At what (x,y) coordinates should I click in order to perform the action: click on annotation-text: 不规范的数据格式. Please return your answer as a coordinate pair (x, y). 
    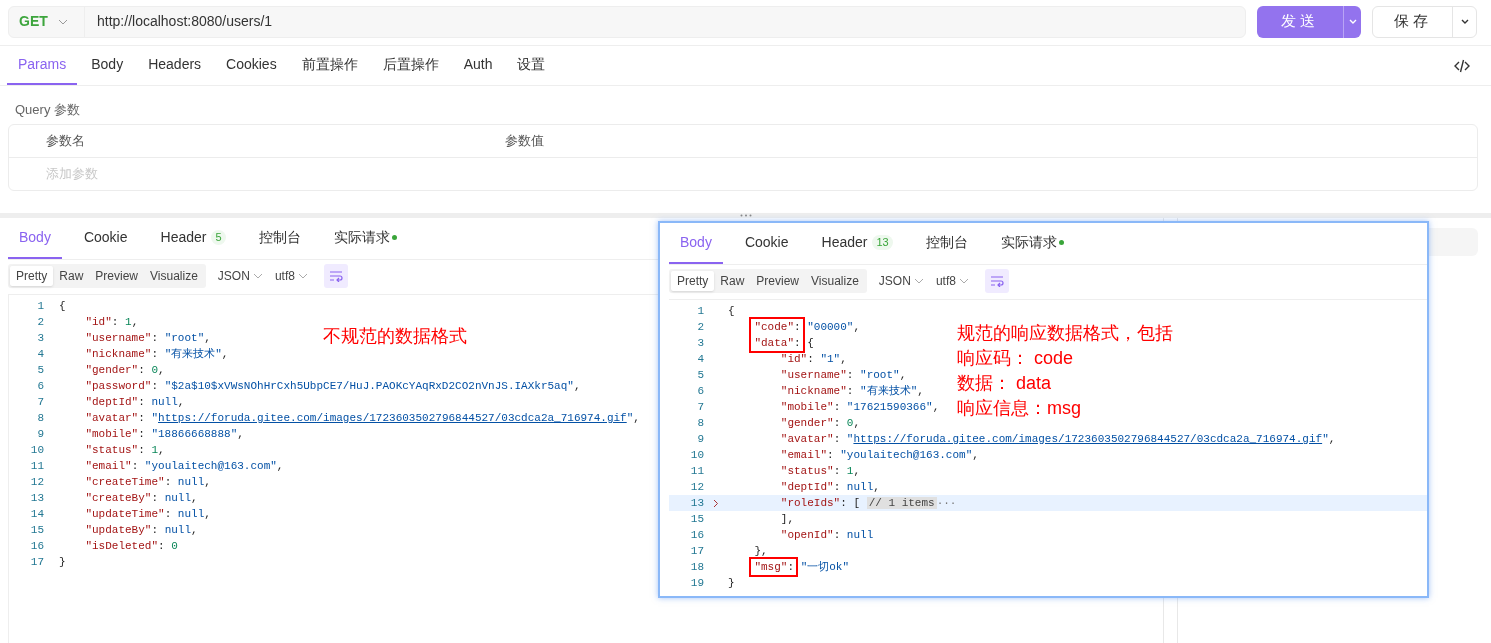
    Looking at the image, I should click on (395, 336).